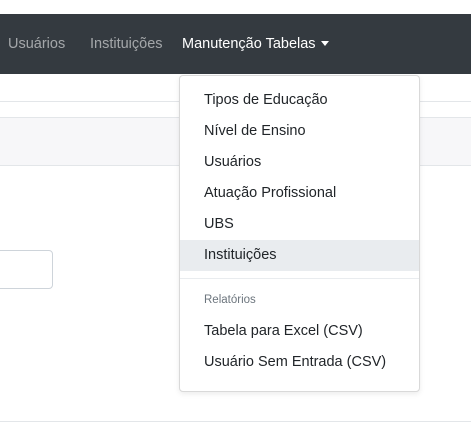 This screenshot has width=471, height=435. Describe the element at coordinates (126, 44) in the screenshot. I see `nav-link-instituicoes: Instituições` at that location.